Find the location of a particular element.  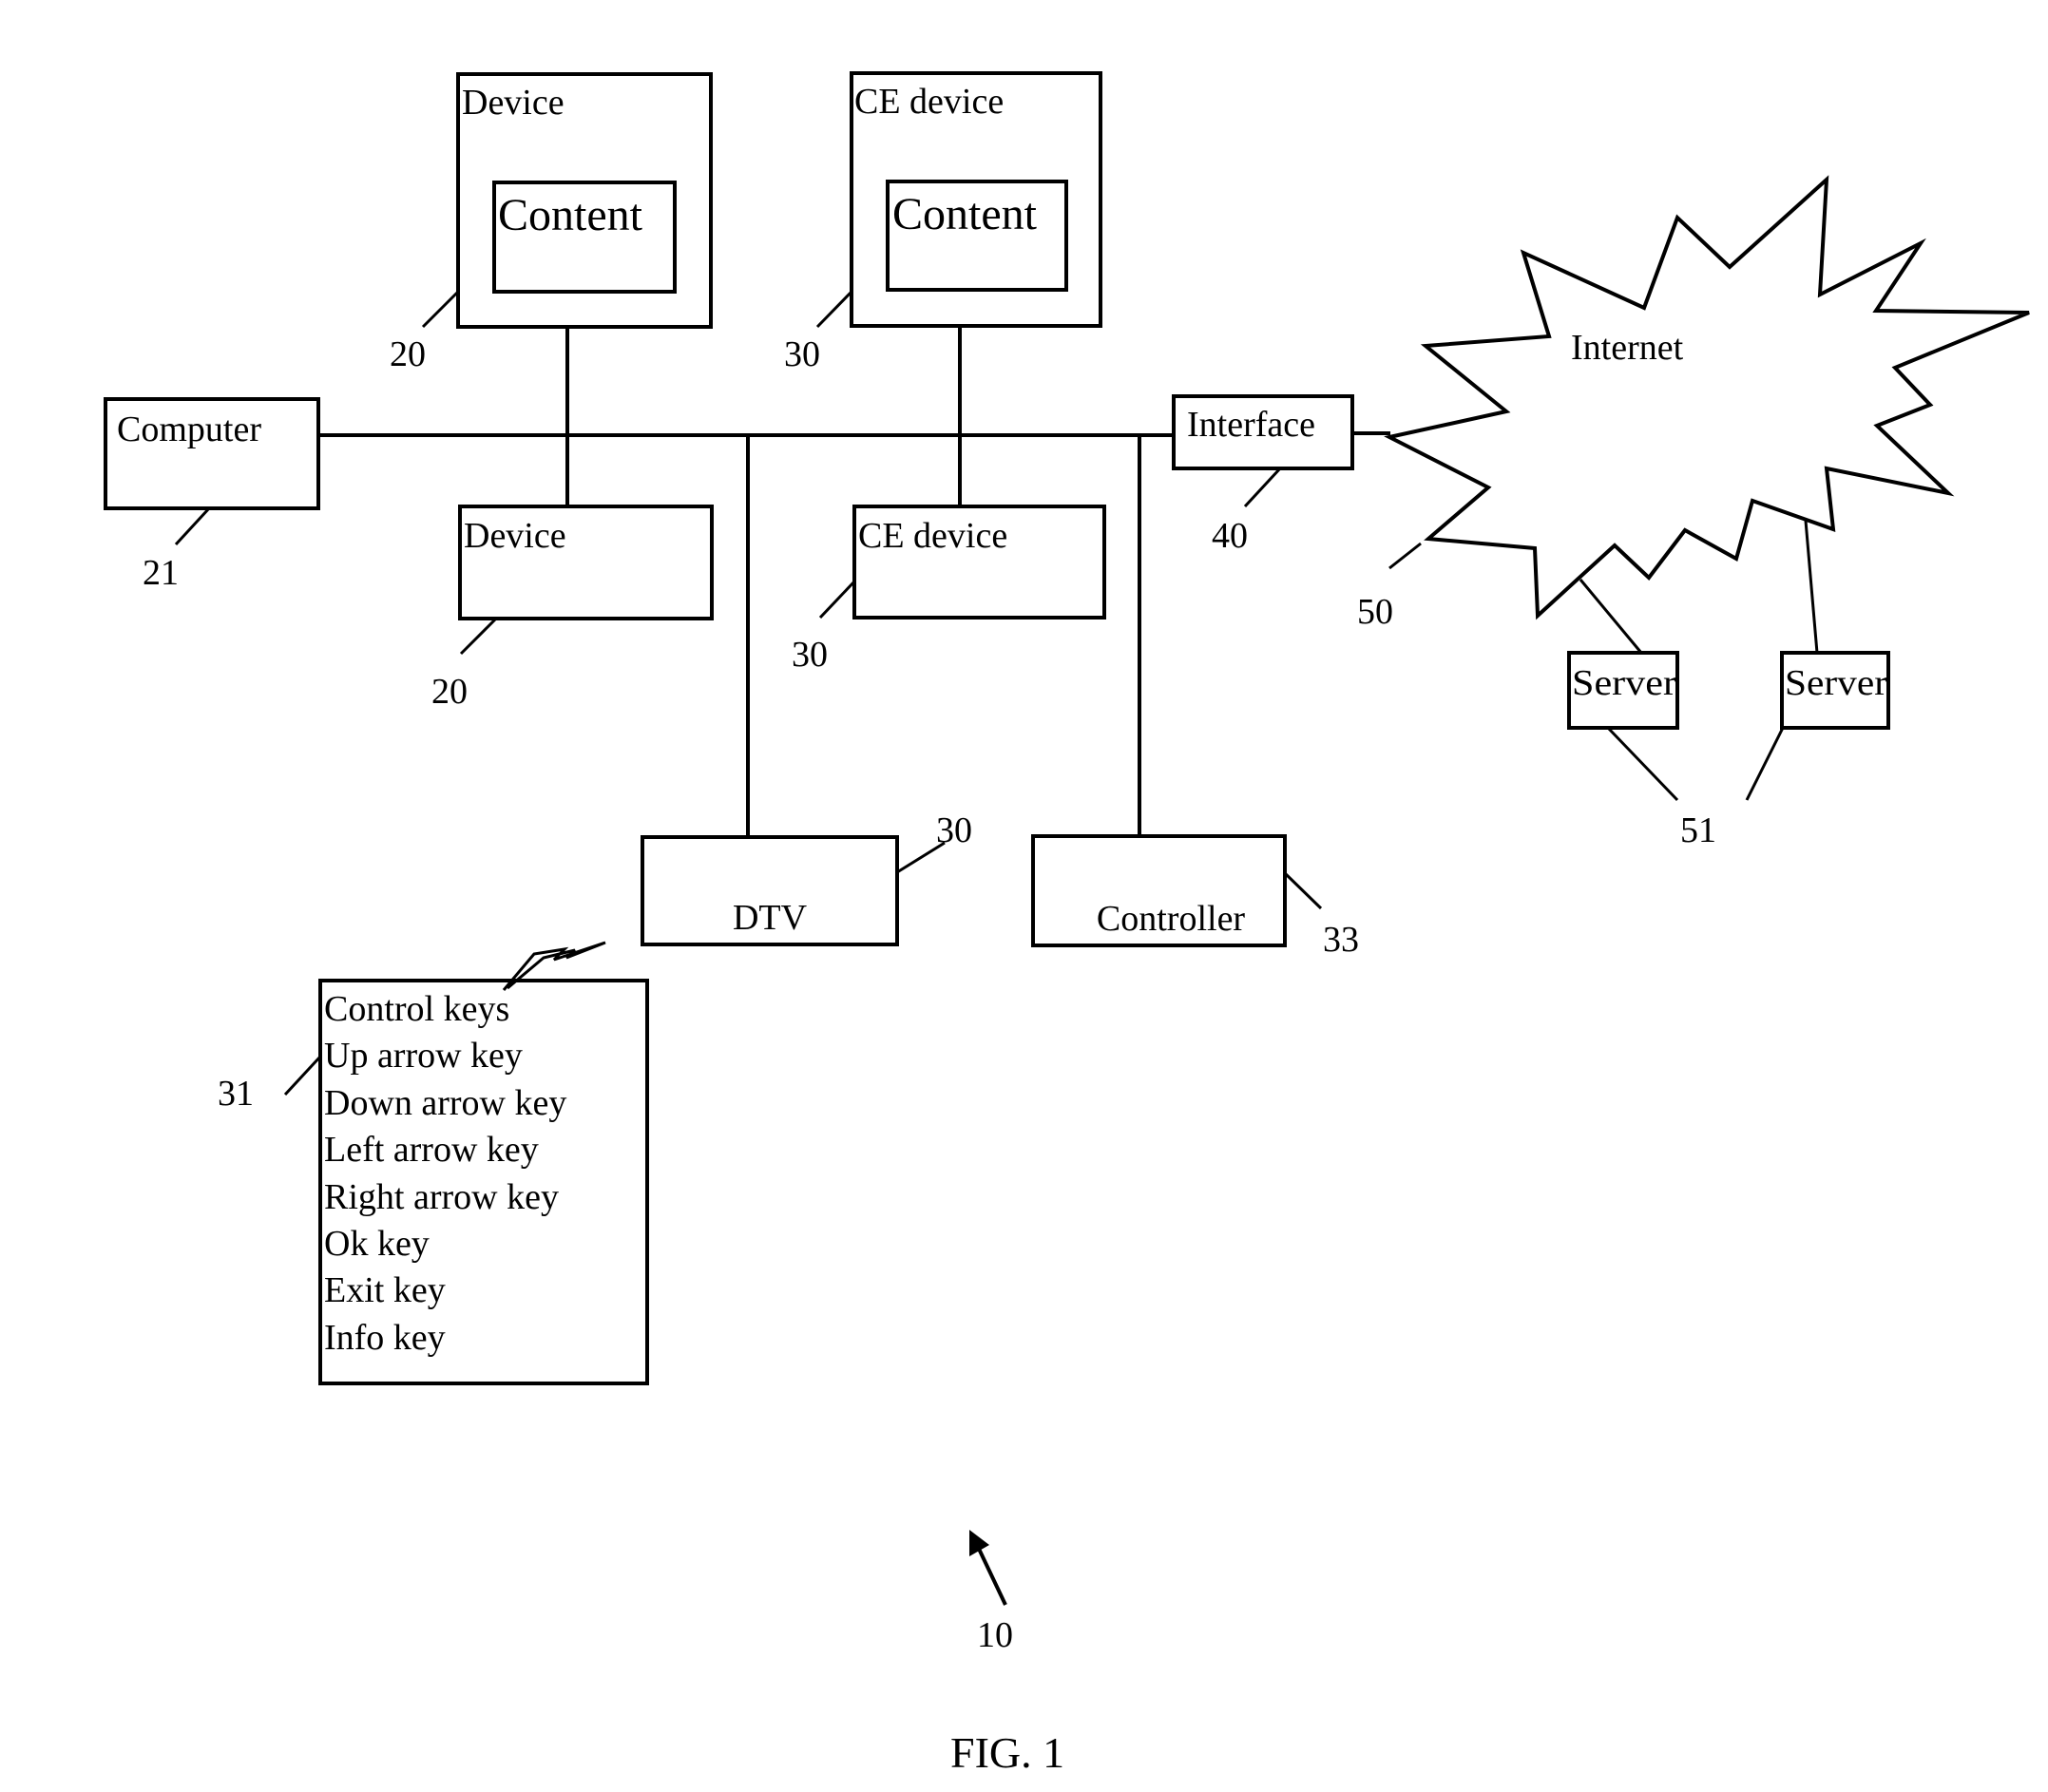

interface-node: Interface 40 is located at coordinates (1263, 475).